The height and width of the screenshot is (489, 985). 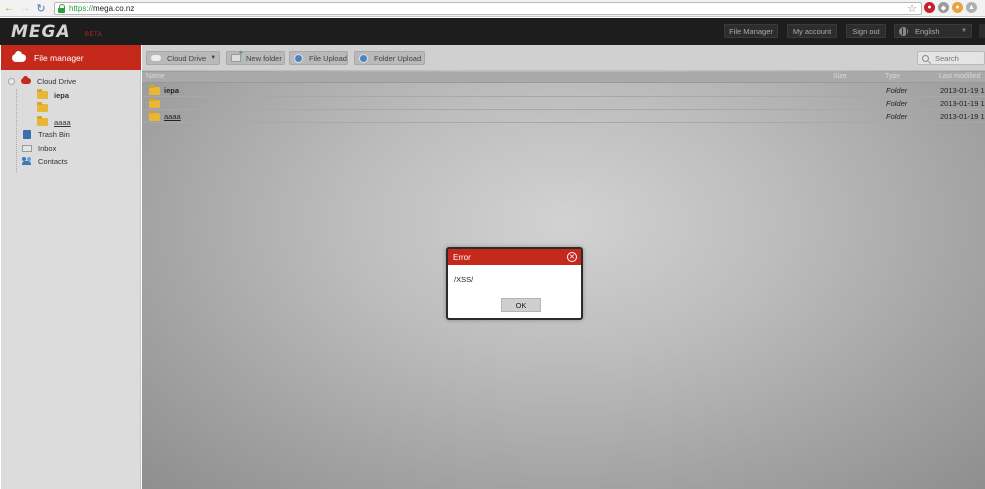 I want to click on cloud-drive-dropdown: Cloud Drive ▼, so click(x=183, y=58).